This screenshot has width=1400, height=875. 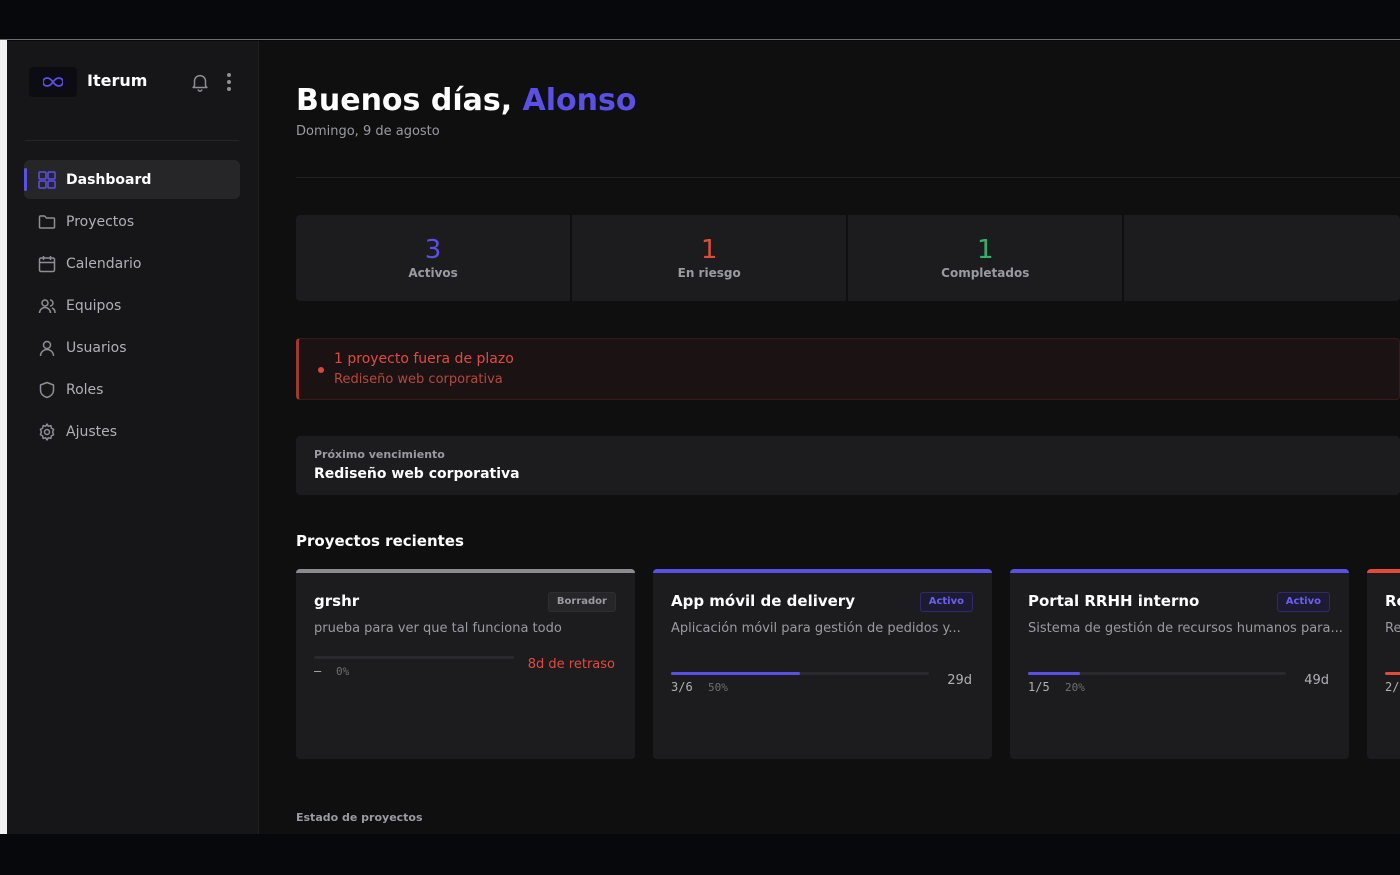 I want to click on window-bottom-bar, so click(x=700, y=854).